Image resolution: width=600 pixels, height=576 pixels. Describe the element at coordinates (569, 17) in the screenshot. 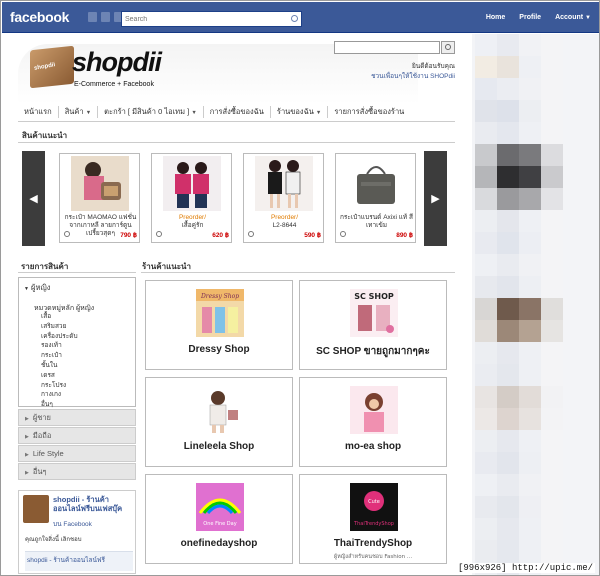

I see `nav-account-label: Account` at that location.